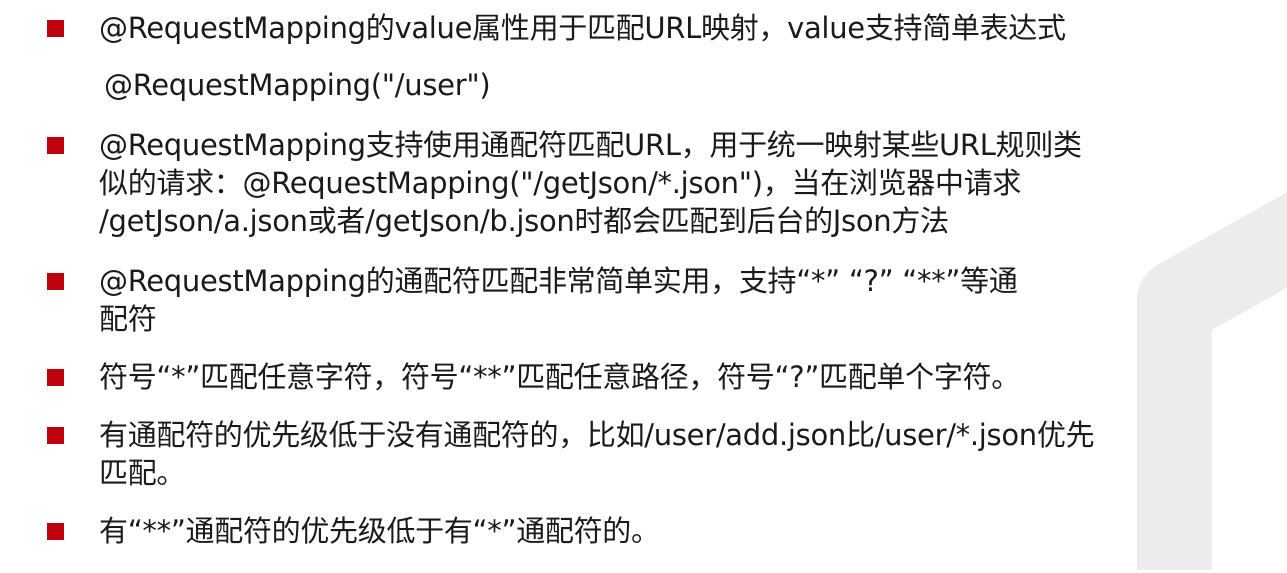 Image resolution: width=1287 pixels, height=573 pixels. Describe the element at coordinates (559, 377) in the screenshot. I see `bullet-line: 符号“*”匹配任意字符，符号“**”匹配任意路径，符号“?”匹配单个字符。` at that location.